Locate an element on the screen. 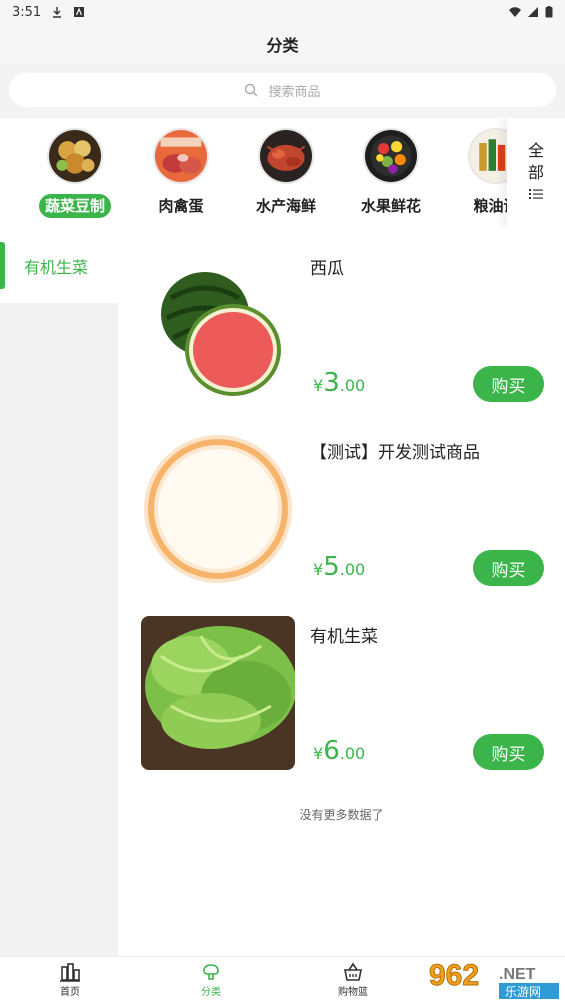 This screenshot has height=1004, width=565. test-product-image is located at coordinates (218, 509).